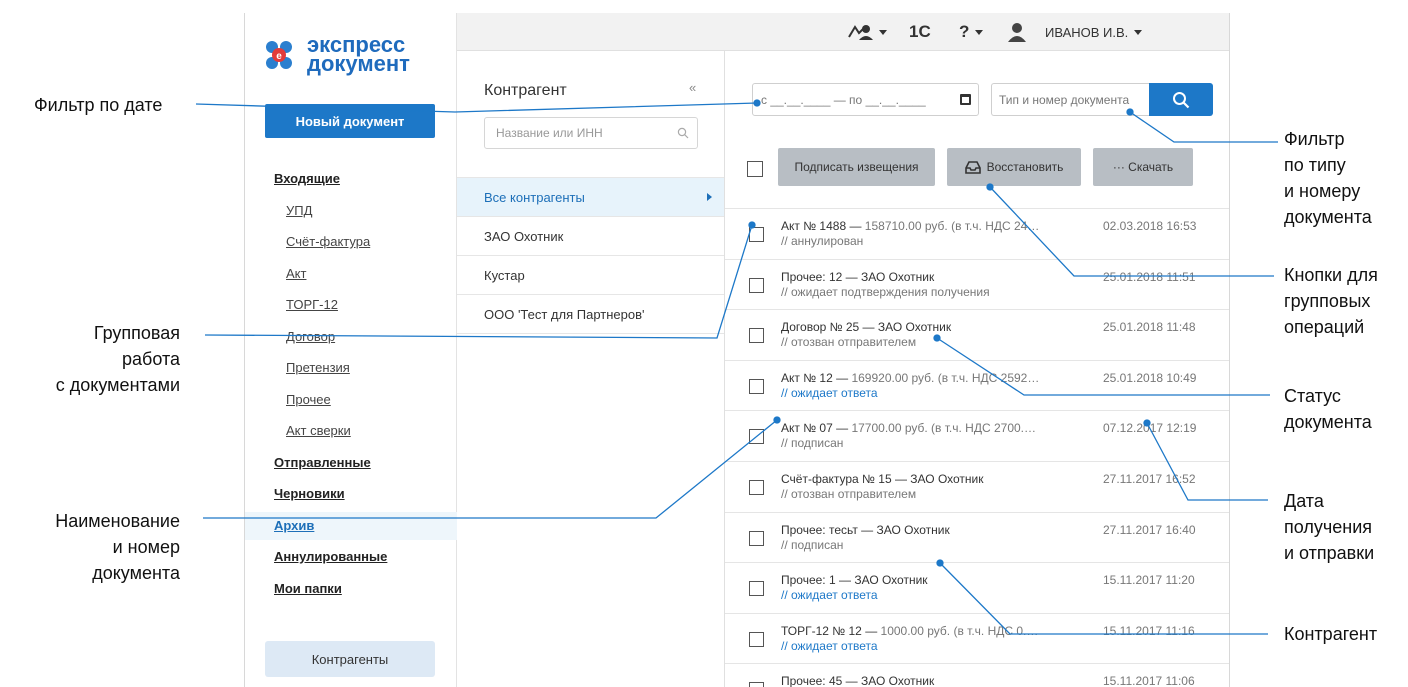 This screenshot has width=1408, height=687. I want to click on annotation-line: документа, so click(136, 573).